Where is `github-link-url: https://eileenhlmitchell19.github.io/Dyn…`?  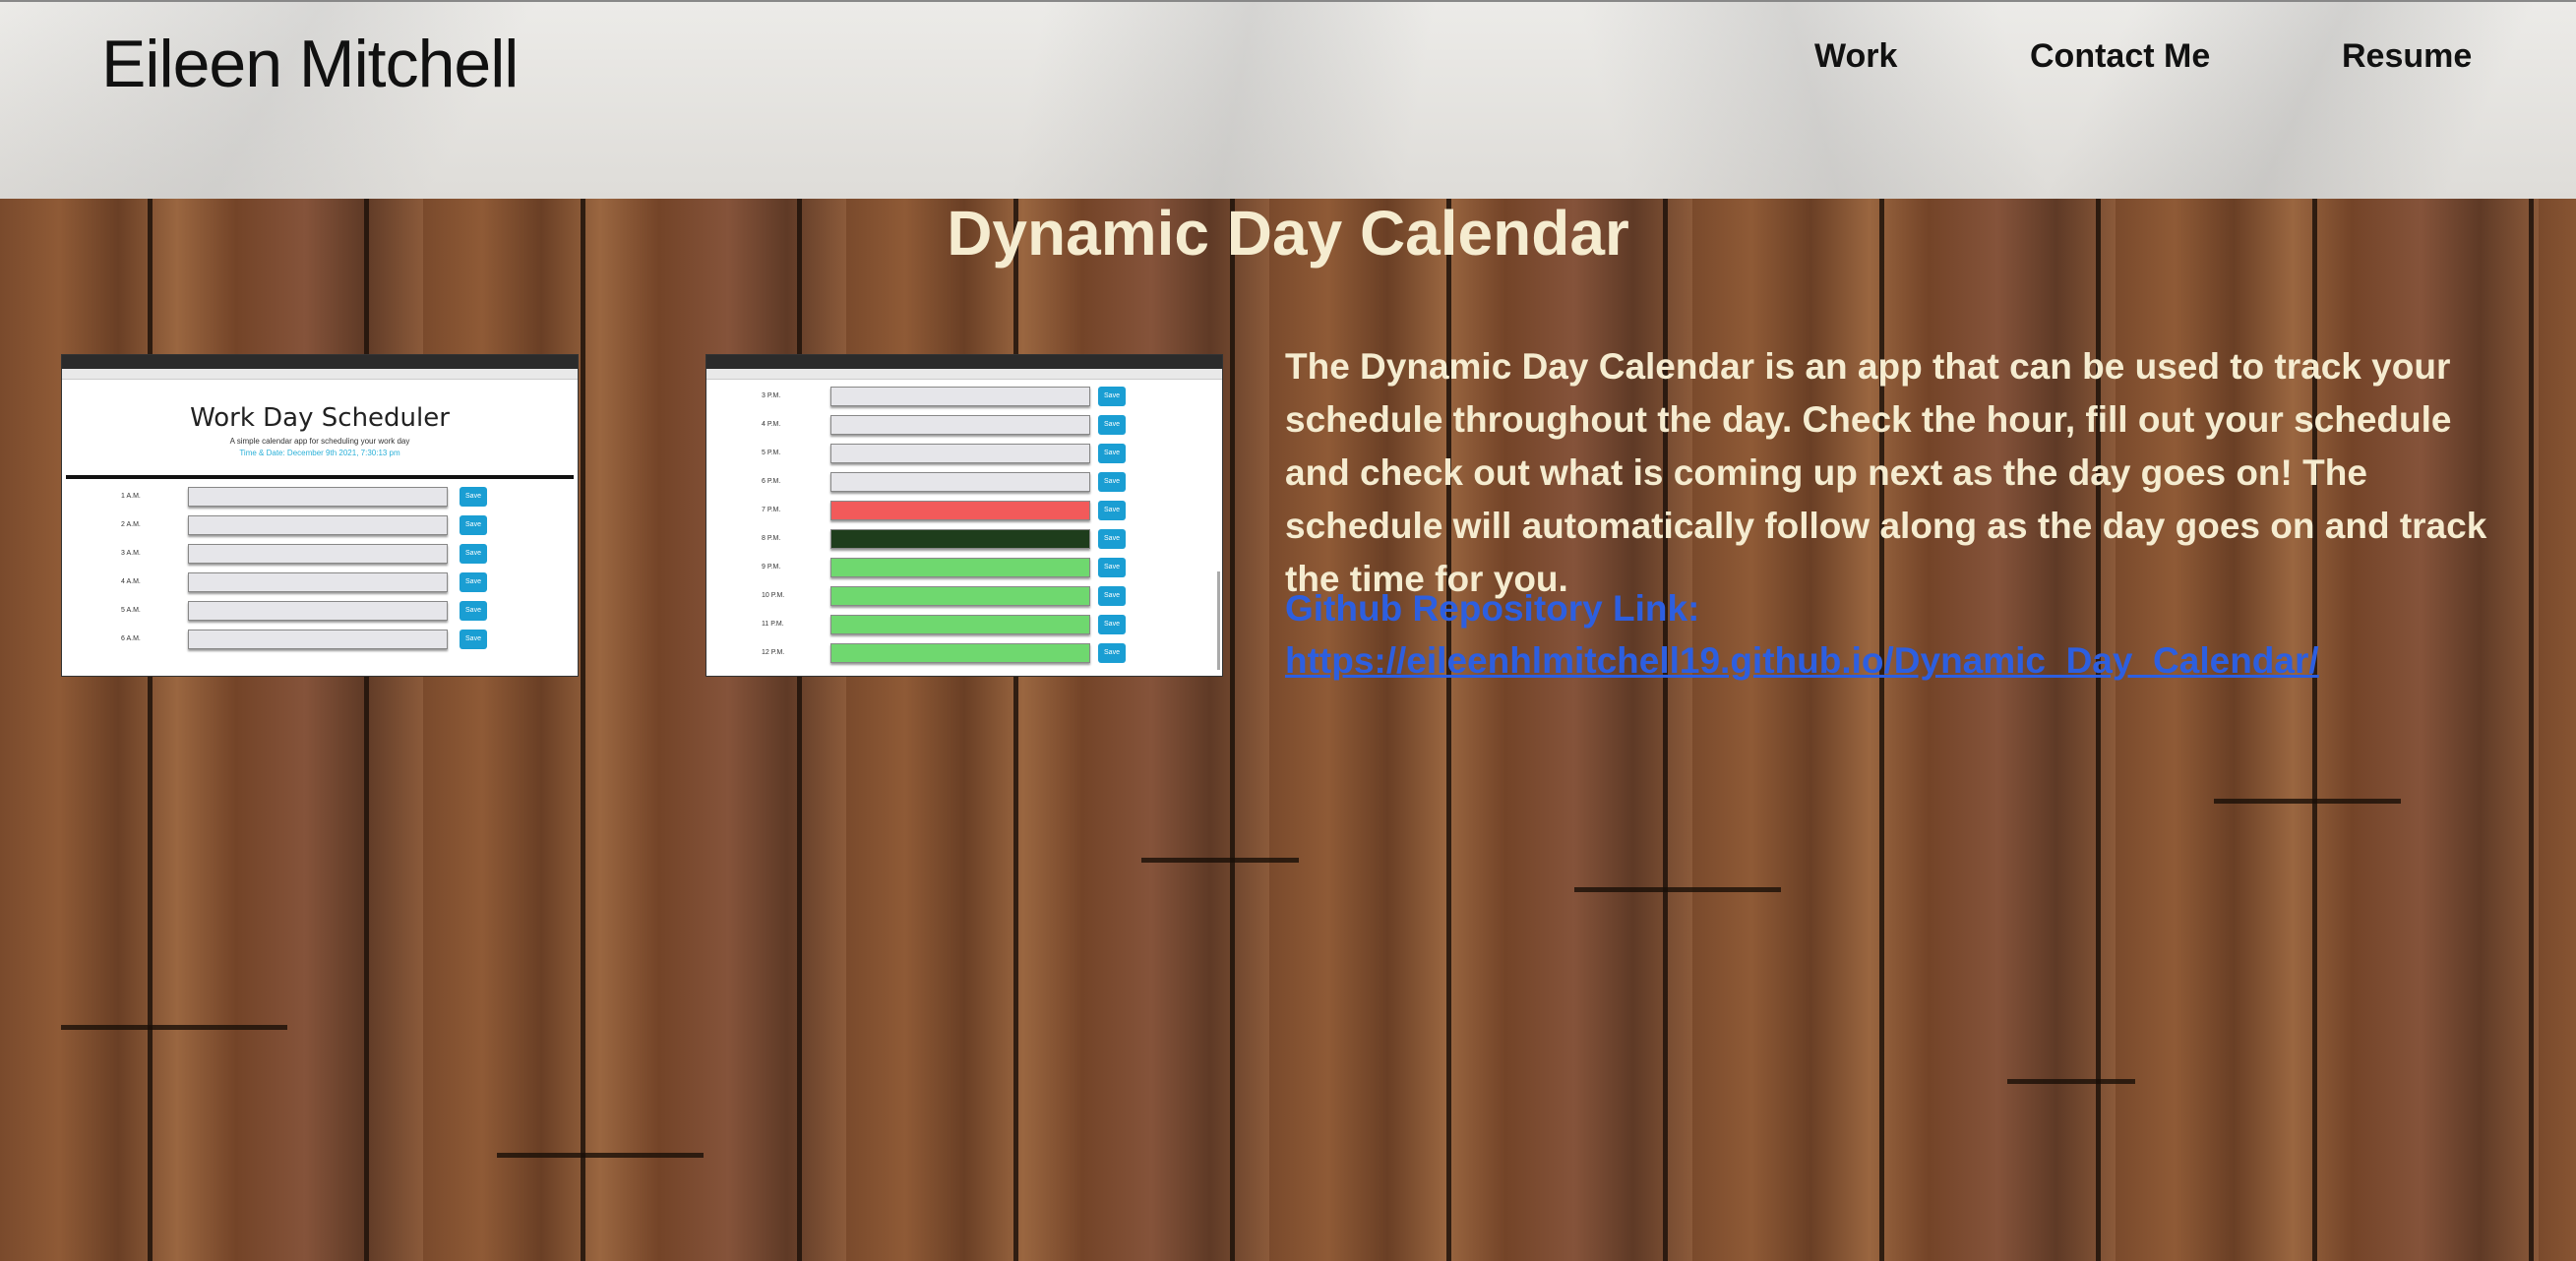
github-link-url: https://eileenhlmitchell19.github.io/Dyn… is located at coordinates (1802, 661).